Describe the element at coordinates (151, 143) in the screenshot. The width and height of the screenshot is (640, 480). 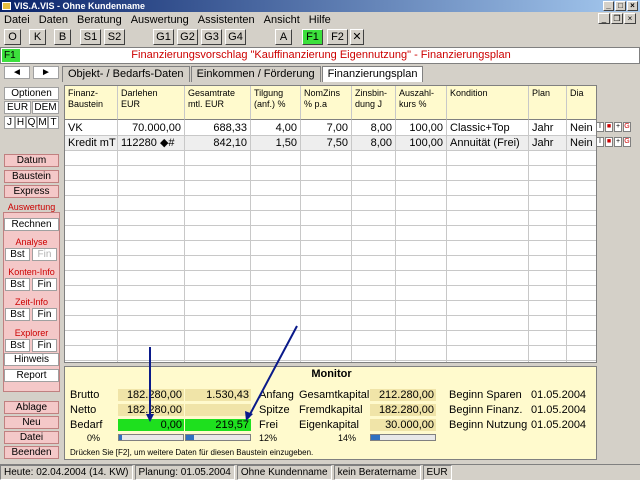
I see `cell-darlehen-input: 112280 ◆#` at that location.